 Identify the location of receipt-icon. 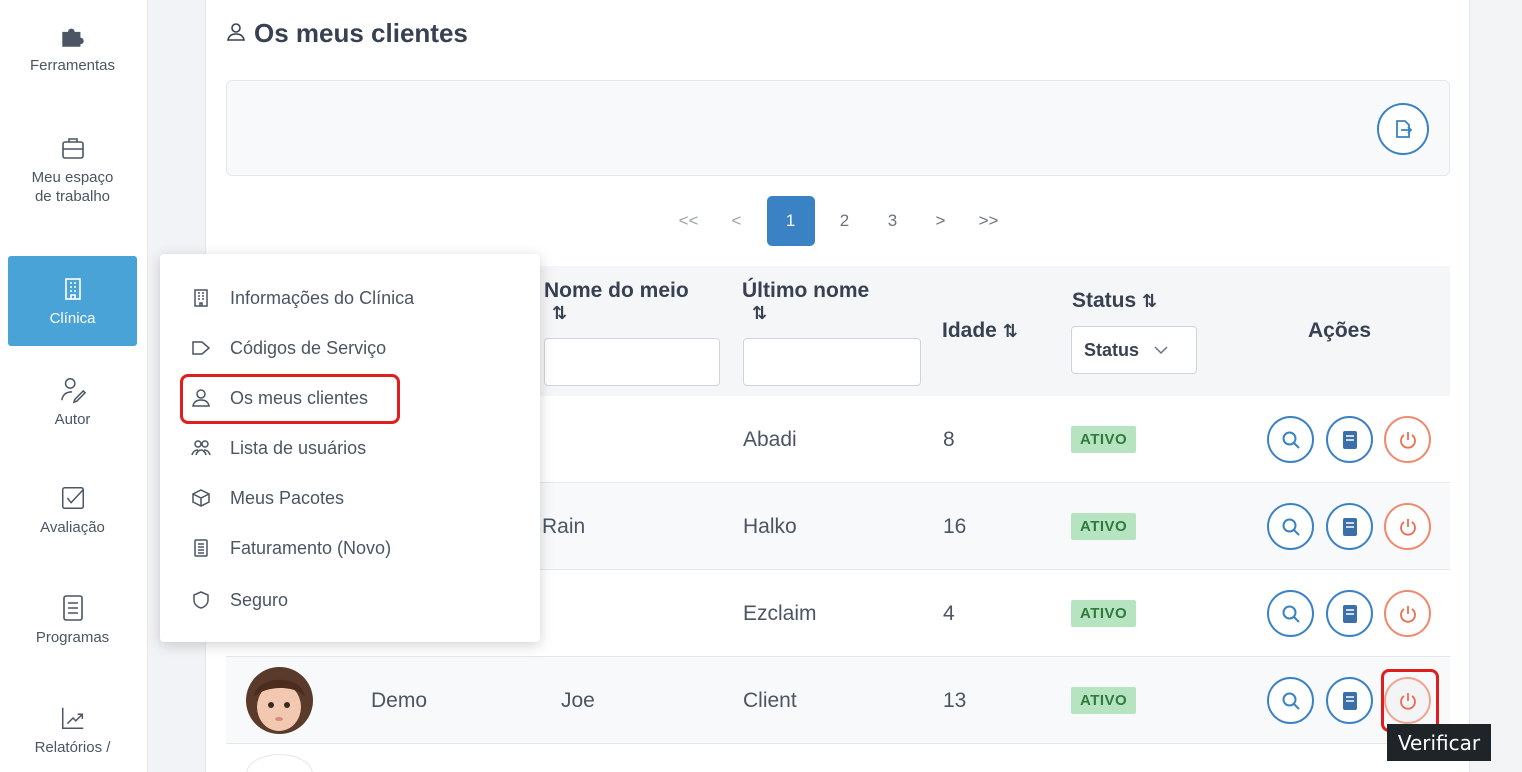
(201, 548).